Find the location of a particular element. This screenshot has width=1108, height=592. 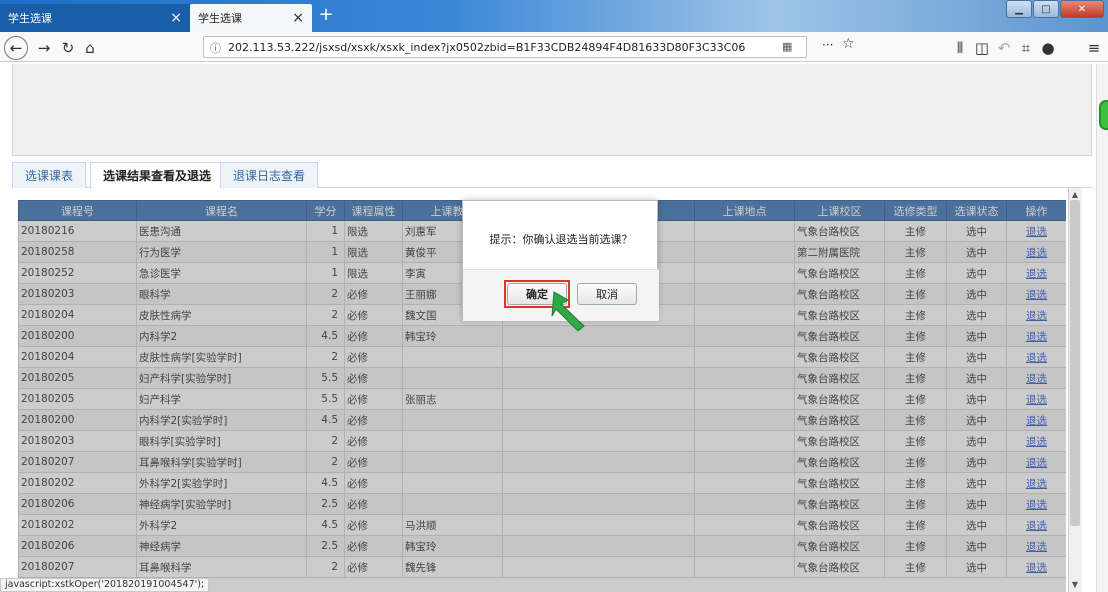

menu-icon: ≡ is located at coordinates (1094, 48).